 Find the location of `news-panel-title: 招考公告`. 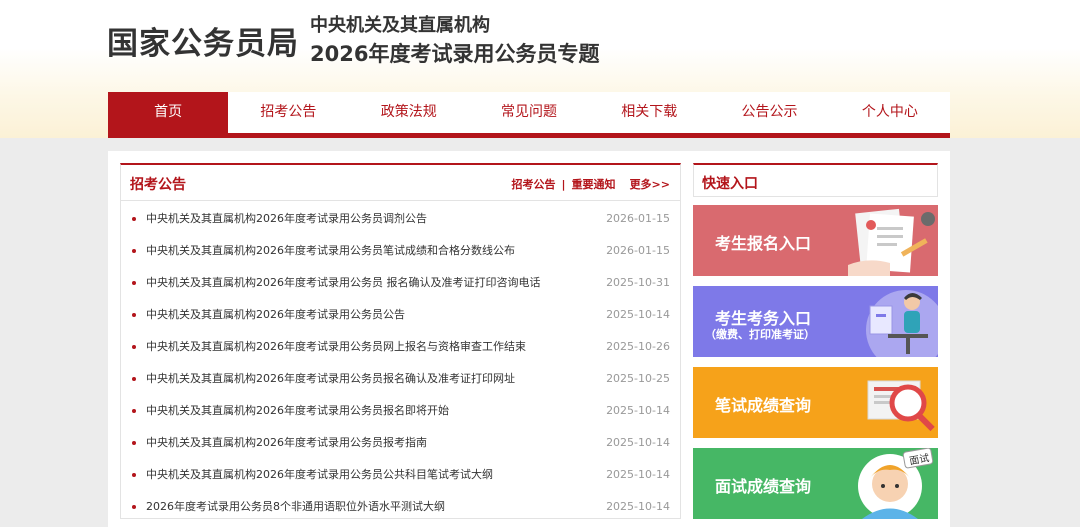

news-panel-title: 招考公告 is located at coordinates (158, 185).